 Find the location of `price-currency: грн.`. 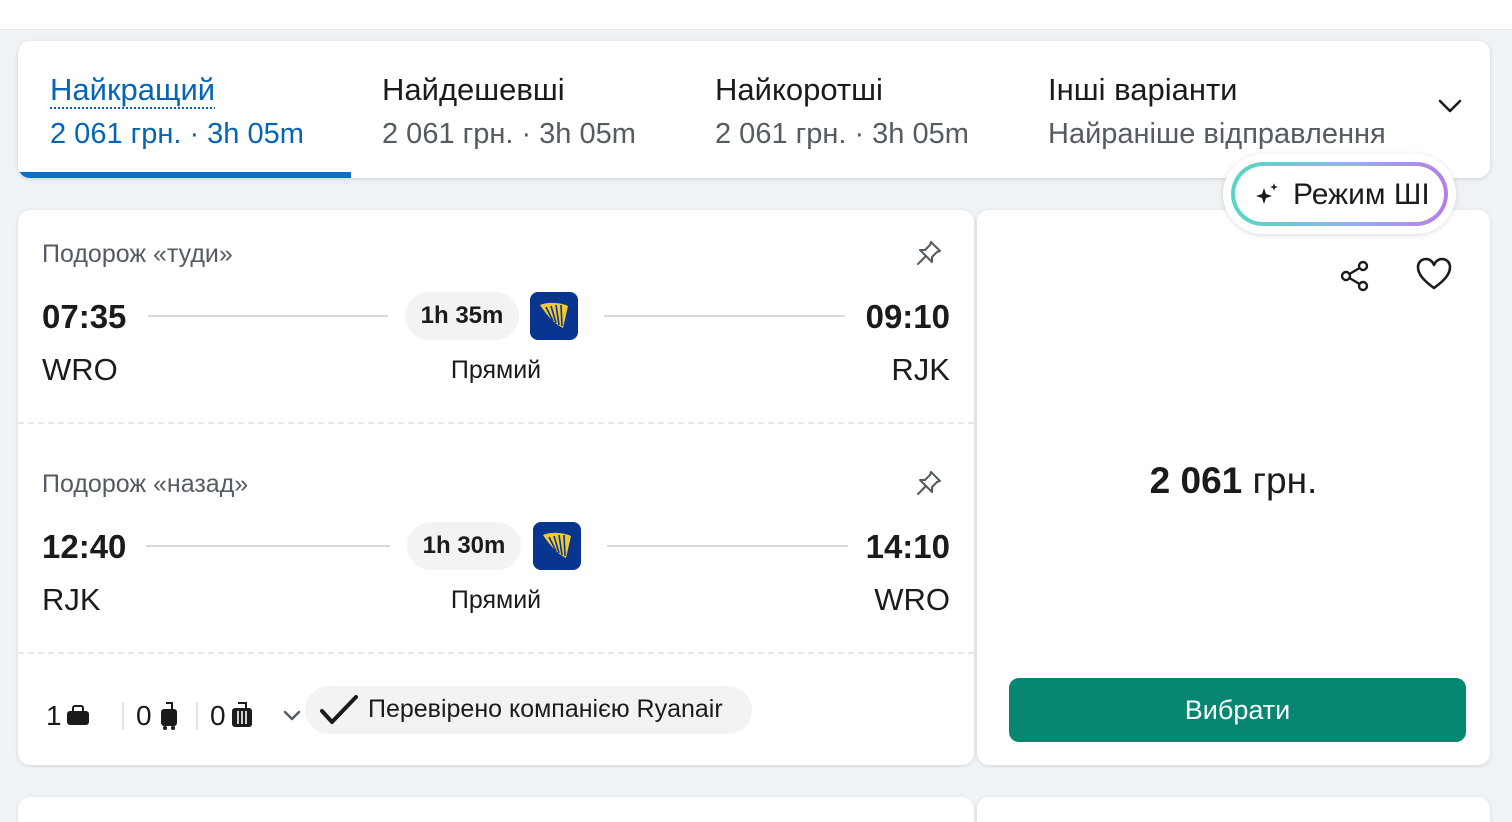

price-currency: грн. is located at coordinates (1285, 480).